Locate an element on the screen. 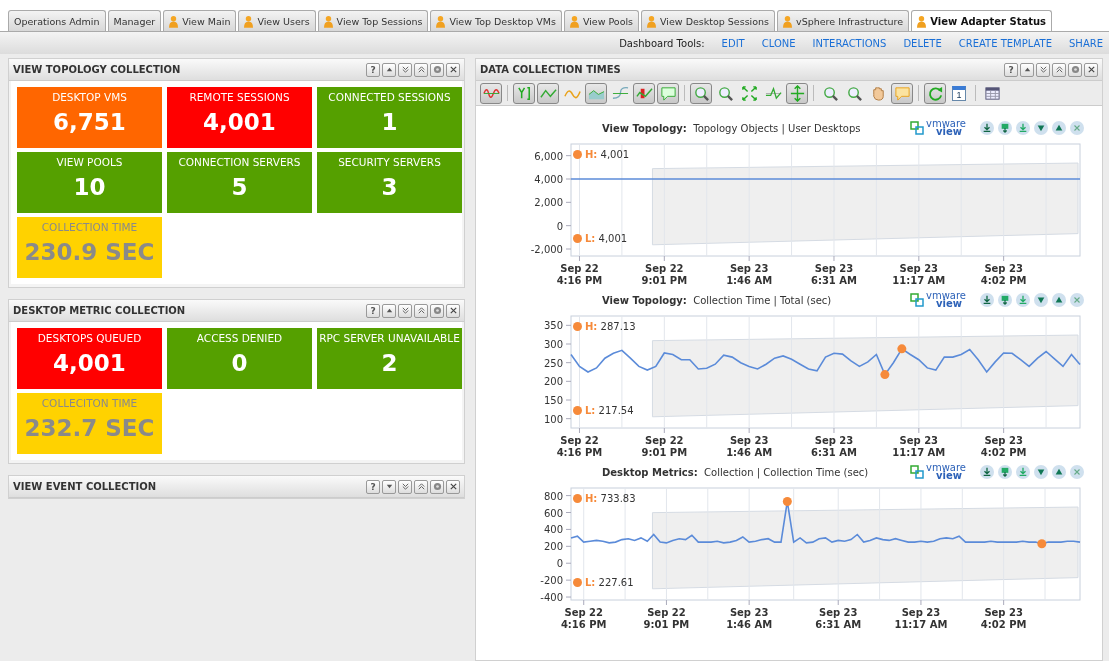 The image size is (1109, 661). dashboard-tab: vSphere Infrastructure is located at coordinates (843, 20).